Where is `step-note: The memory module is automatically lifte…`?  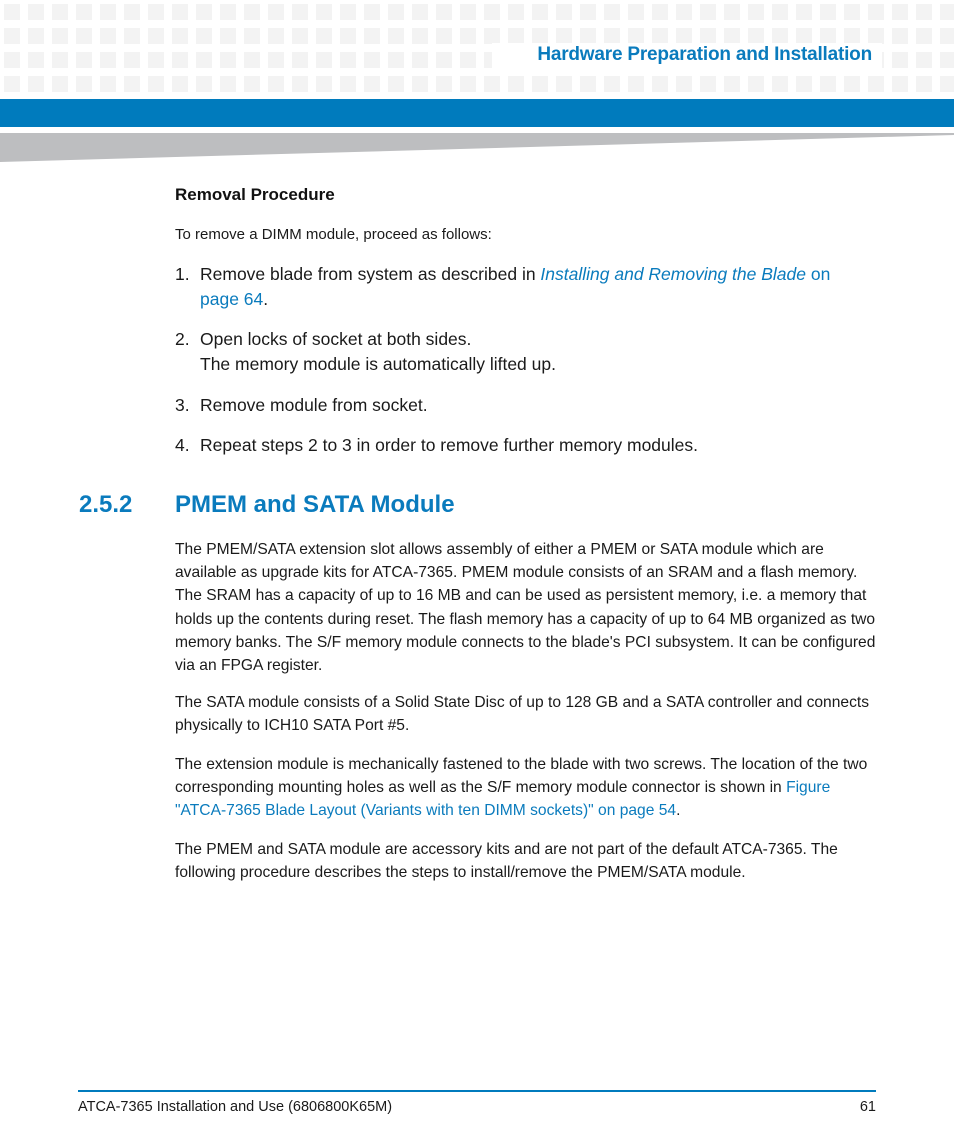 step-note: The memory module is automatically lifte… is located at coordinates (378, 364).